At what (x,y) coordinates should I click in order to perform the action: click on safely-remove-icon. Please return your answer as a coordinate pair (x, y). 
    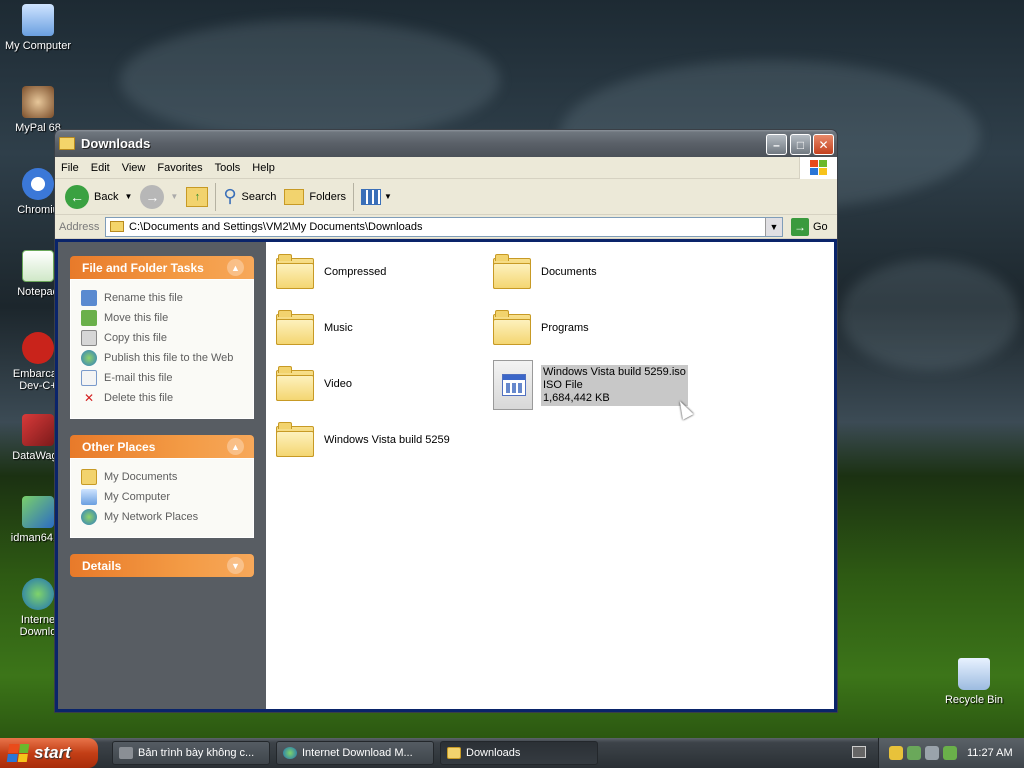
    Looking at the image, I should click on (932, 753).